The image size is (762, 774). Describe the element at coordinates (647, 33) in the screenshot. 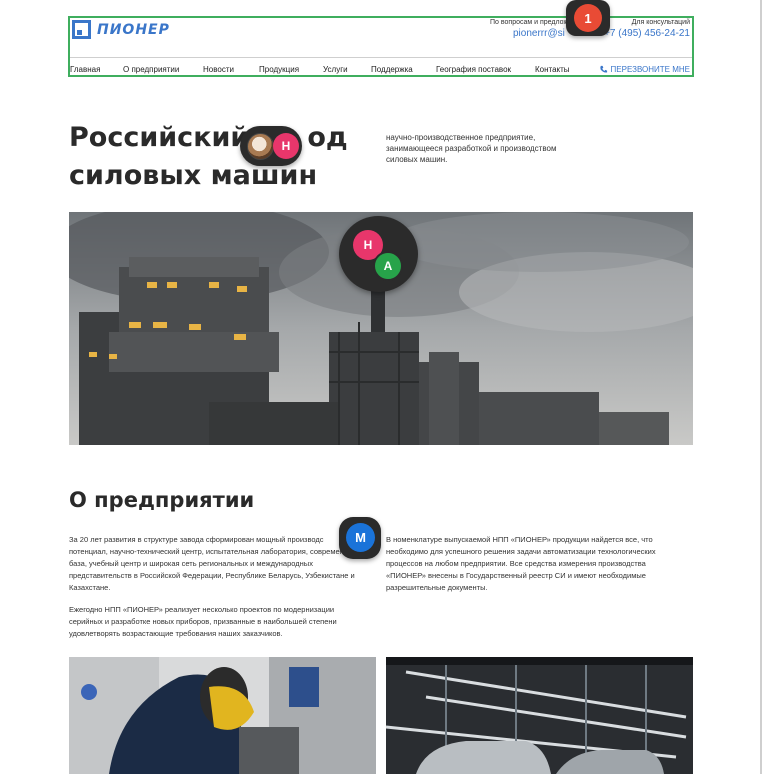

I see `phone-link: +7 (495) 456-24-21` at that location.